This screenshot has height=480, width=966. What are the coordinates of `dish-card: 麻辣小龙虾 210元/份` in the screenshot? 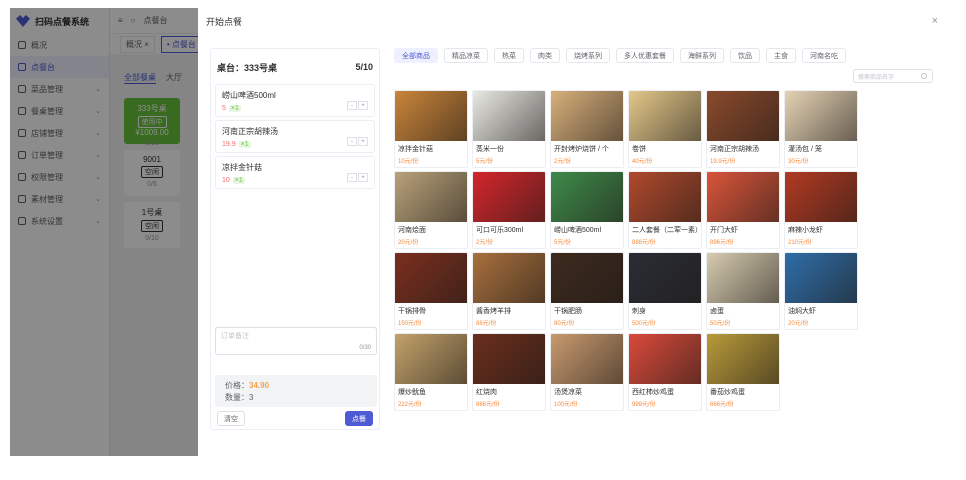 It's located at (821, 210).